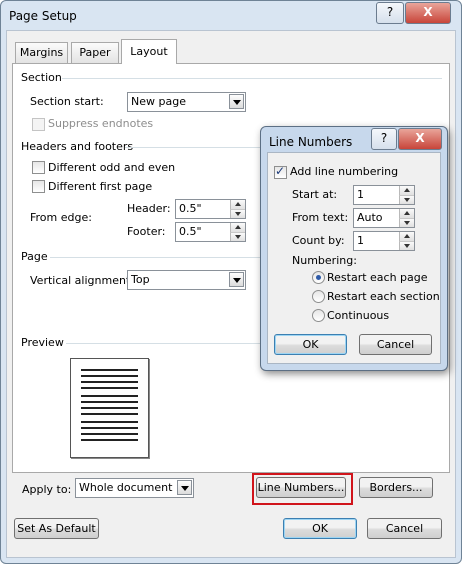 The height and width of the screenshot is (564, 462). What do you see at coordinates (82, 280) in the screenshot?
I see `vertical-alignment-label: Vertical alignment:` at bounding box center [82, 280].